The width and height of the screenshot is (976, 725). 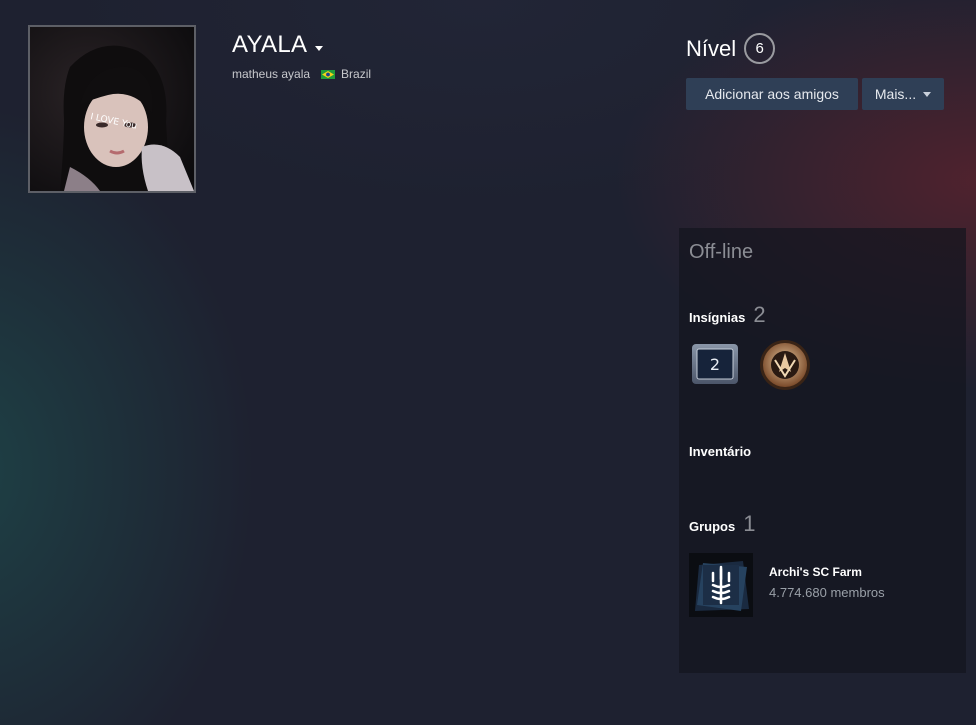 I want to click on country: Brazil, so click(x=356, y=74).